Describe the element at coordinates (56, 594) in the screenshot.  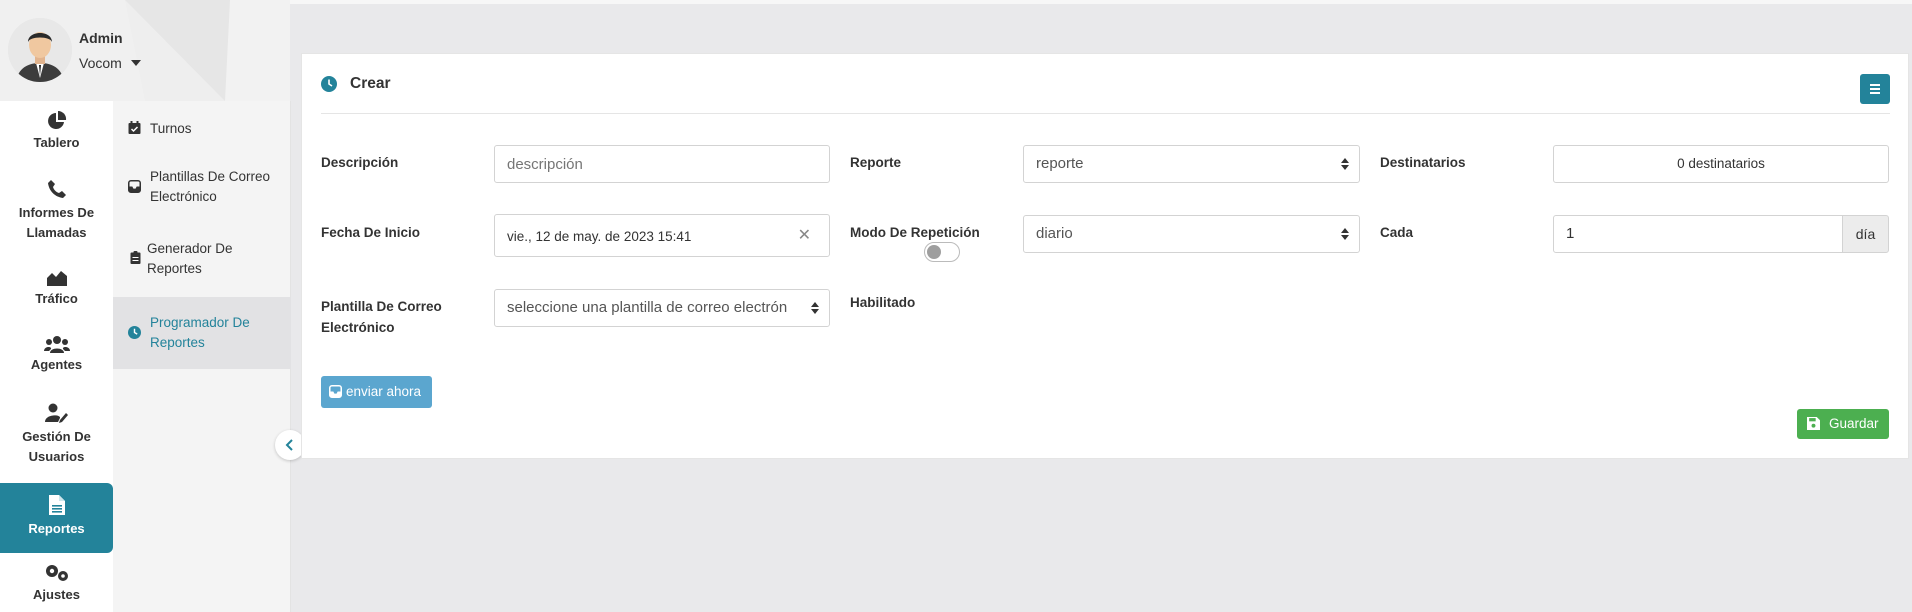
I see `nav-label: Ajustes` at that location.